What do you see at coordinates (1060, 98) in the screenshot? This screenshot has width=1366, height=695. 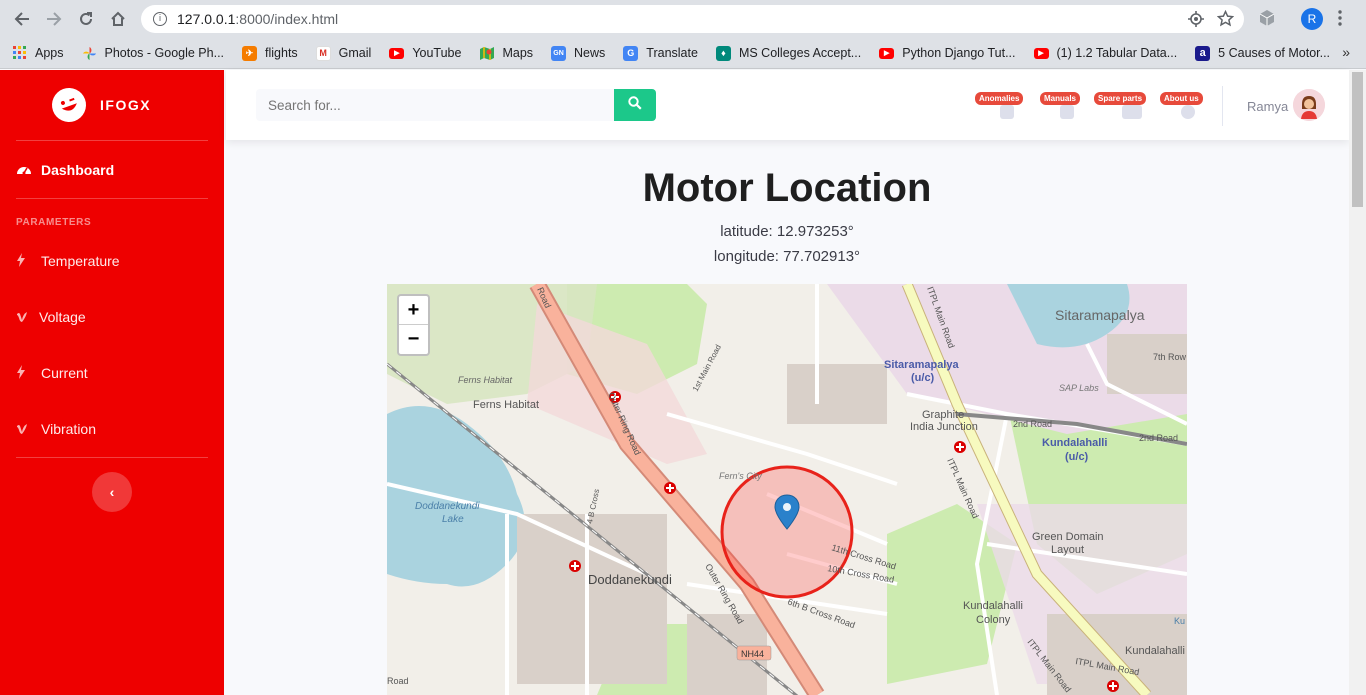 I see `manuals-badge: Manuals` at bounding box center [1060, 98].